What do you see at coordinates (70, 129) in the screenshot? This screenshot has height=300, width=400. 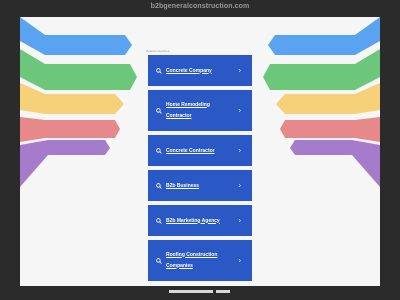 I see `ribbon-left-red` at bounding box center [70, 129].